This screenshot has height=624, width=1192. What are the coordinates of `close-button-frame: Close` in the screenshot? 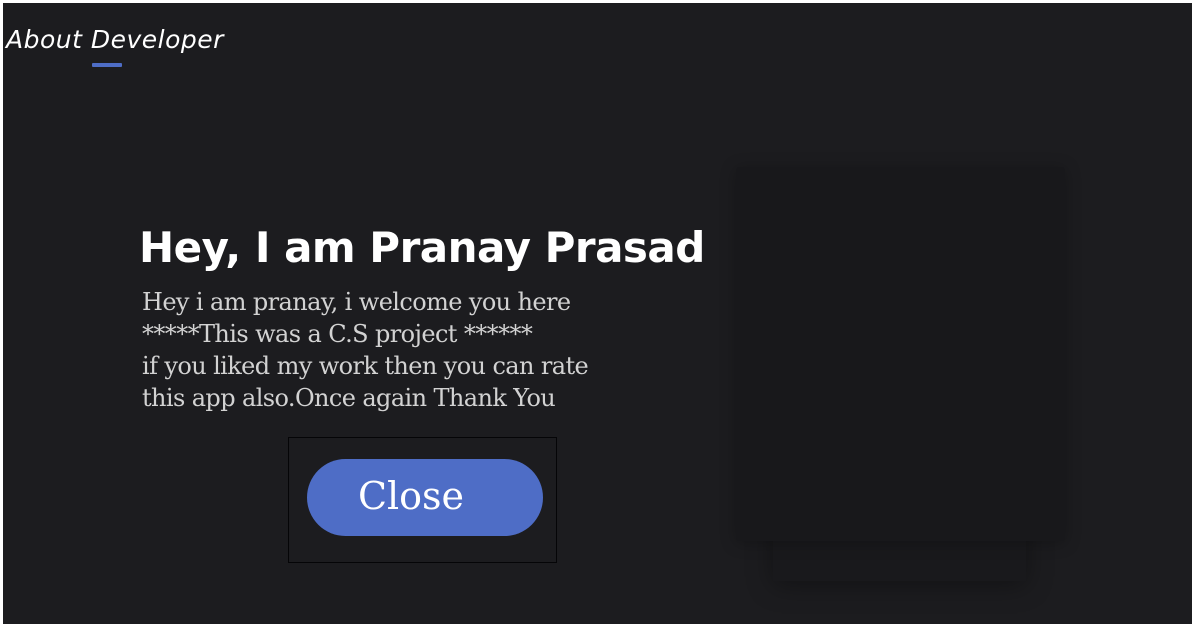 It's located at (422, 500).